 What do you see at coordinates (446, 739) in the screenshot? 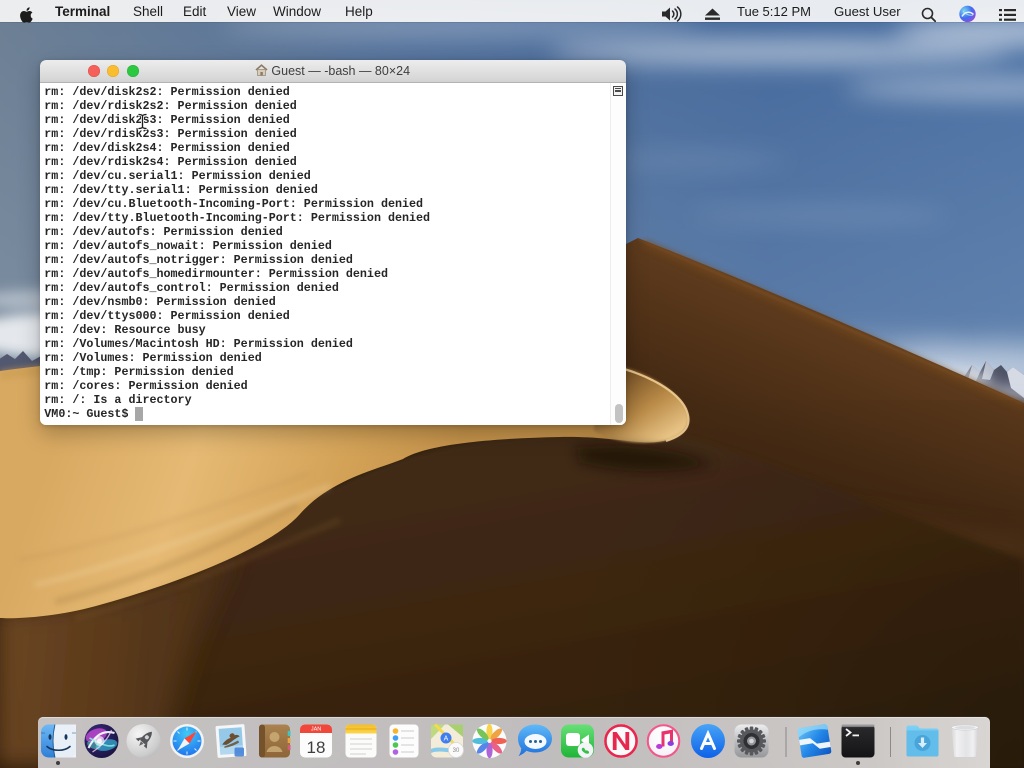
I see `svg-text: A` at bounding box center [446, 739].